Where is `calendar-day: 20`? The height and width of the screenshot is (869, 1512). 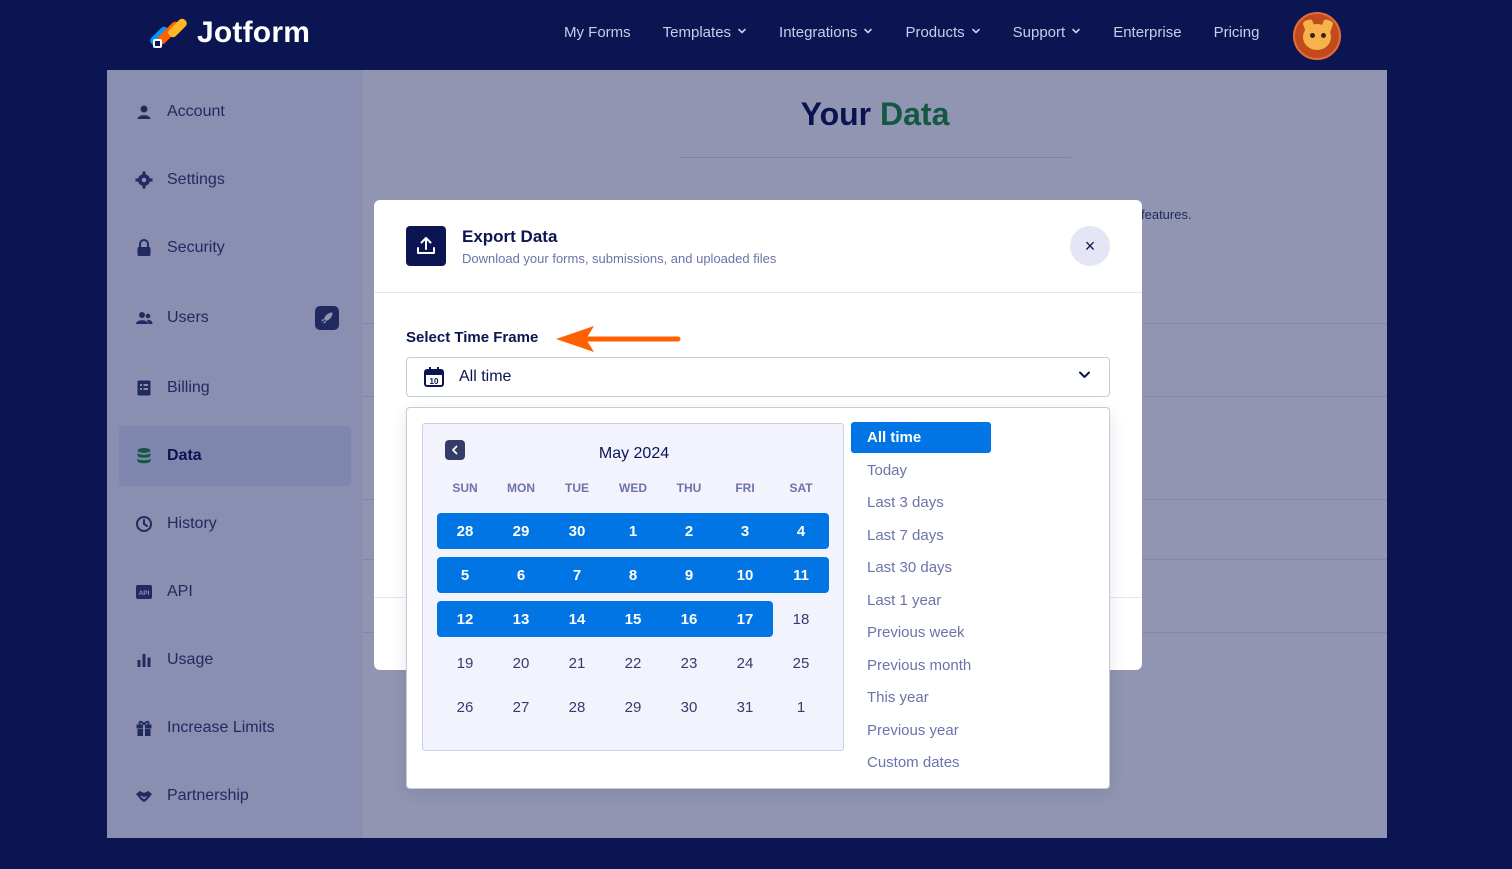
calendar-day: 20 is located at coordinates (521, 663).